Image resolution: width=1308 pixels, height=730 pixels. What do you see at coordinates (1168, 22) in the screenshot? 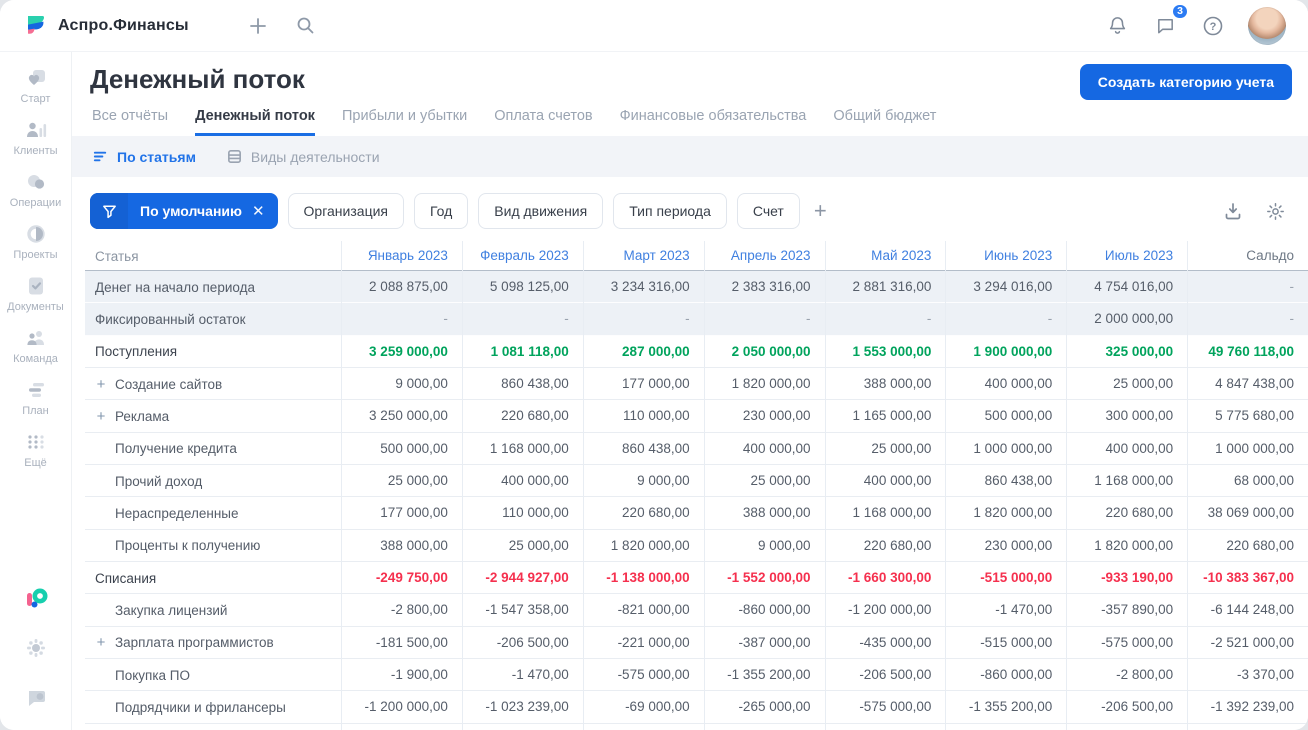
I see `messages-chat-icon: 3` at bounding box center [1168, 22].